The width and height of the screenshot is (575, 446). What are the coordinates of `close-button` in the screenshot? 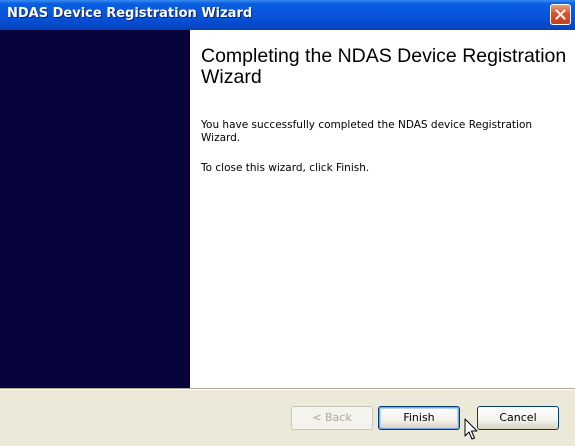 It's located at (560, 14).